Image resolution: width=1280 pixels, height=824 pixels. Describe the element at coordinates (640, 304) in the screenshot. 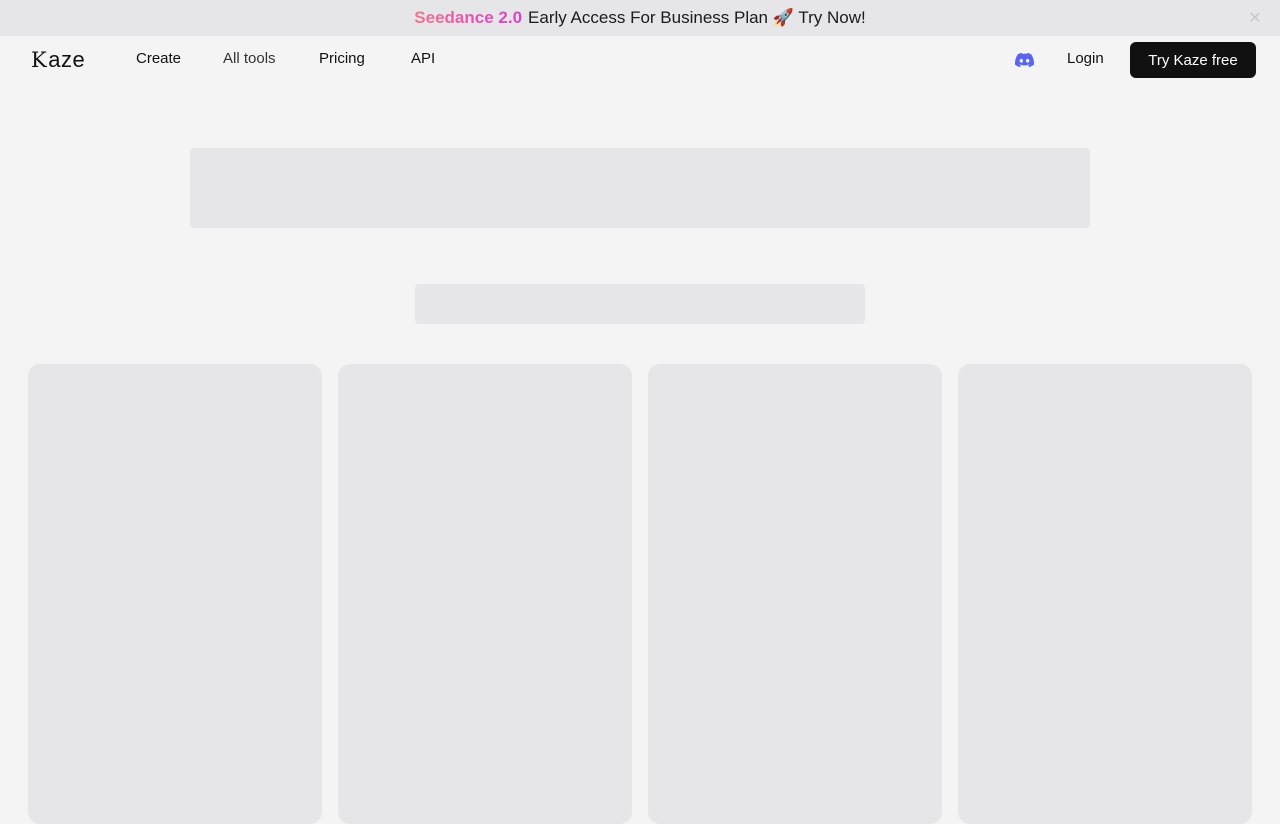

I see `subtitle-skeleton` at that location.